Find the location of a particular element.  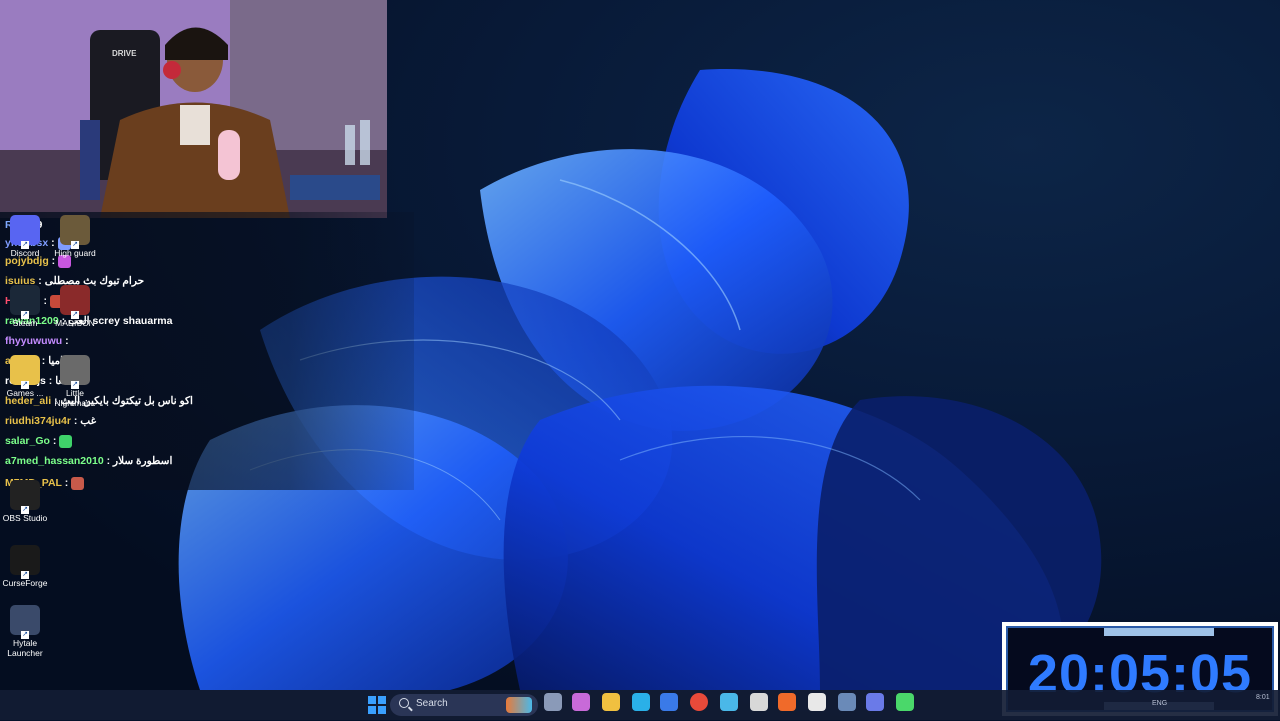

chat-message: fhyyuwuwu : is located at coordinates (37, 341).